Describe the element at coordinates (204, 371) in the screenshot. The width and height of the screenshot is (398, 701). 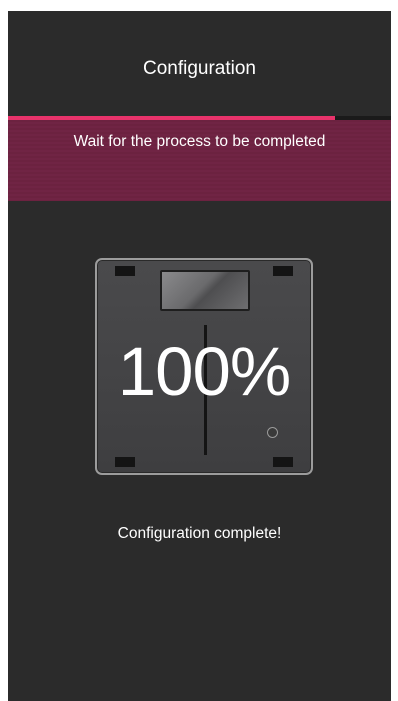
I see `progress-percent-label: 100%` at that location.